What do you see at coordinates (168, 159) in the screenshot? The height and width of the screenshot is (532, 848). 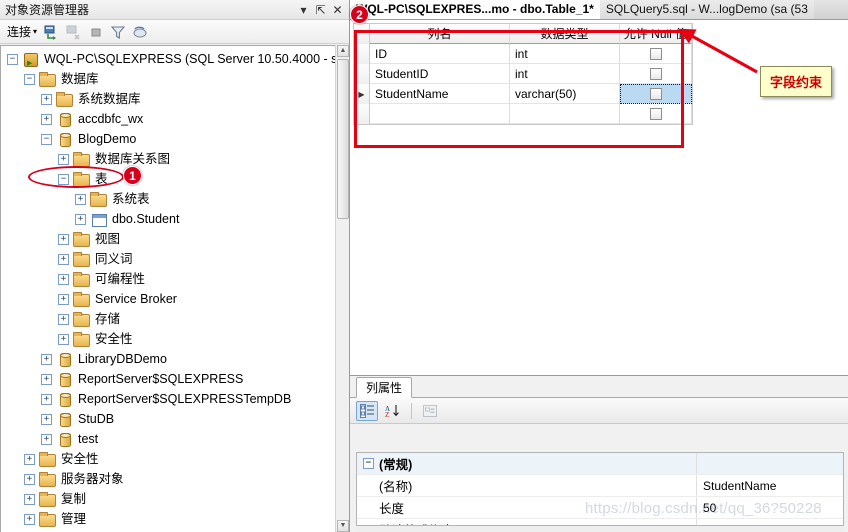 I see `tree-node: + 数据库关系图` at bounding box center [168, 159].